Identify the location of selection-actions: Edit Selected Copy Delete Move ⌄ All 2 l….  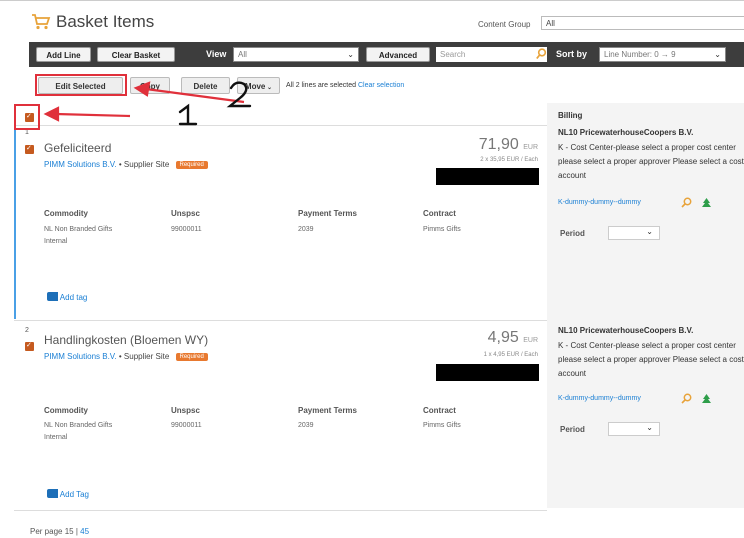
(386, 87).